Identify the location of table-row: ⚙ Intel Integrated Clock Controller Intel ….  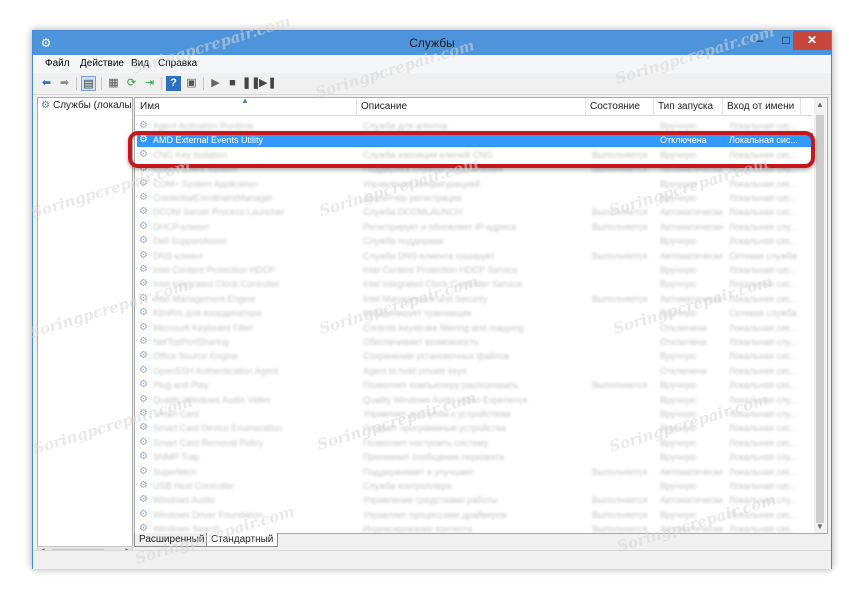
(475, 284).